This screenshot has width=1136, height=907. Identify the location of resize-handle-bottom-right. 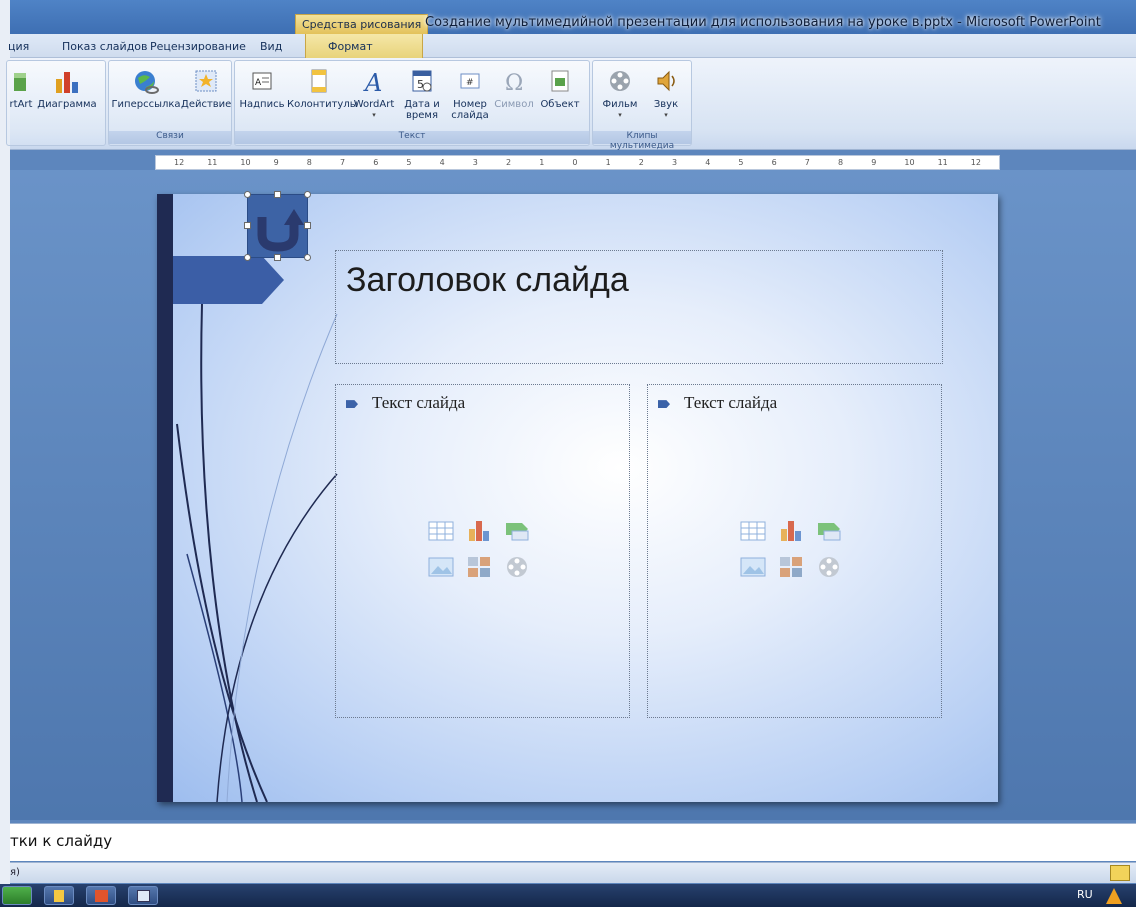
(307, 257).